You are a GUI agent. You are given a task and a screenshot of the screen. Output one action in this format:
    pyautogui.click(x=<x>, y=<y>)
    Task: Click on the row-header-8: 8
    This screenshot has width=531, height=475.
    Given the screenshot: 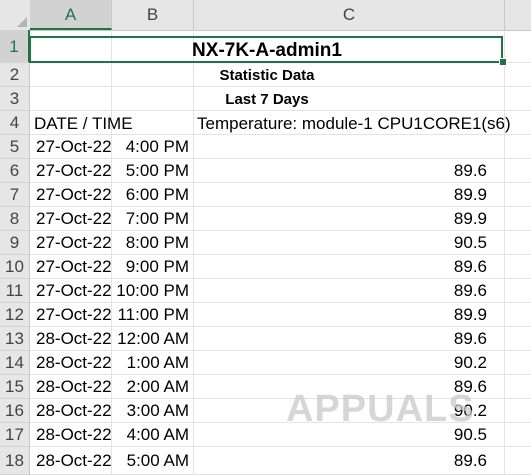 What is the action you would take?
    pyautogui.click(x=15, y=219)
    